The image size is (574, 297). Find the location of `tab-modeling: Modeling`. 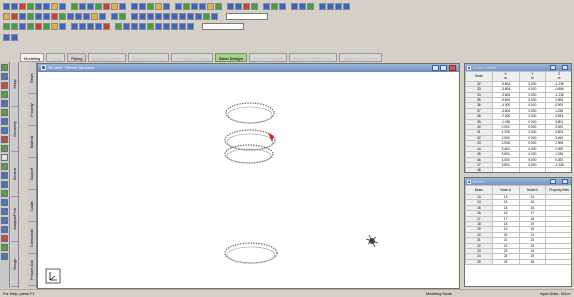

tab-modeling: Modeling is located at coordinates (32, 57).